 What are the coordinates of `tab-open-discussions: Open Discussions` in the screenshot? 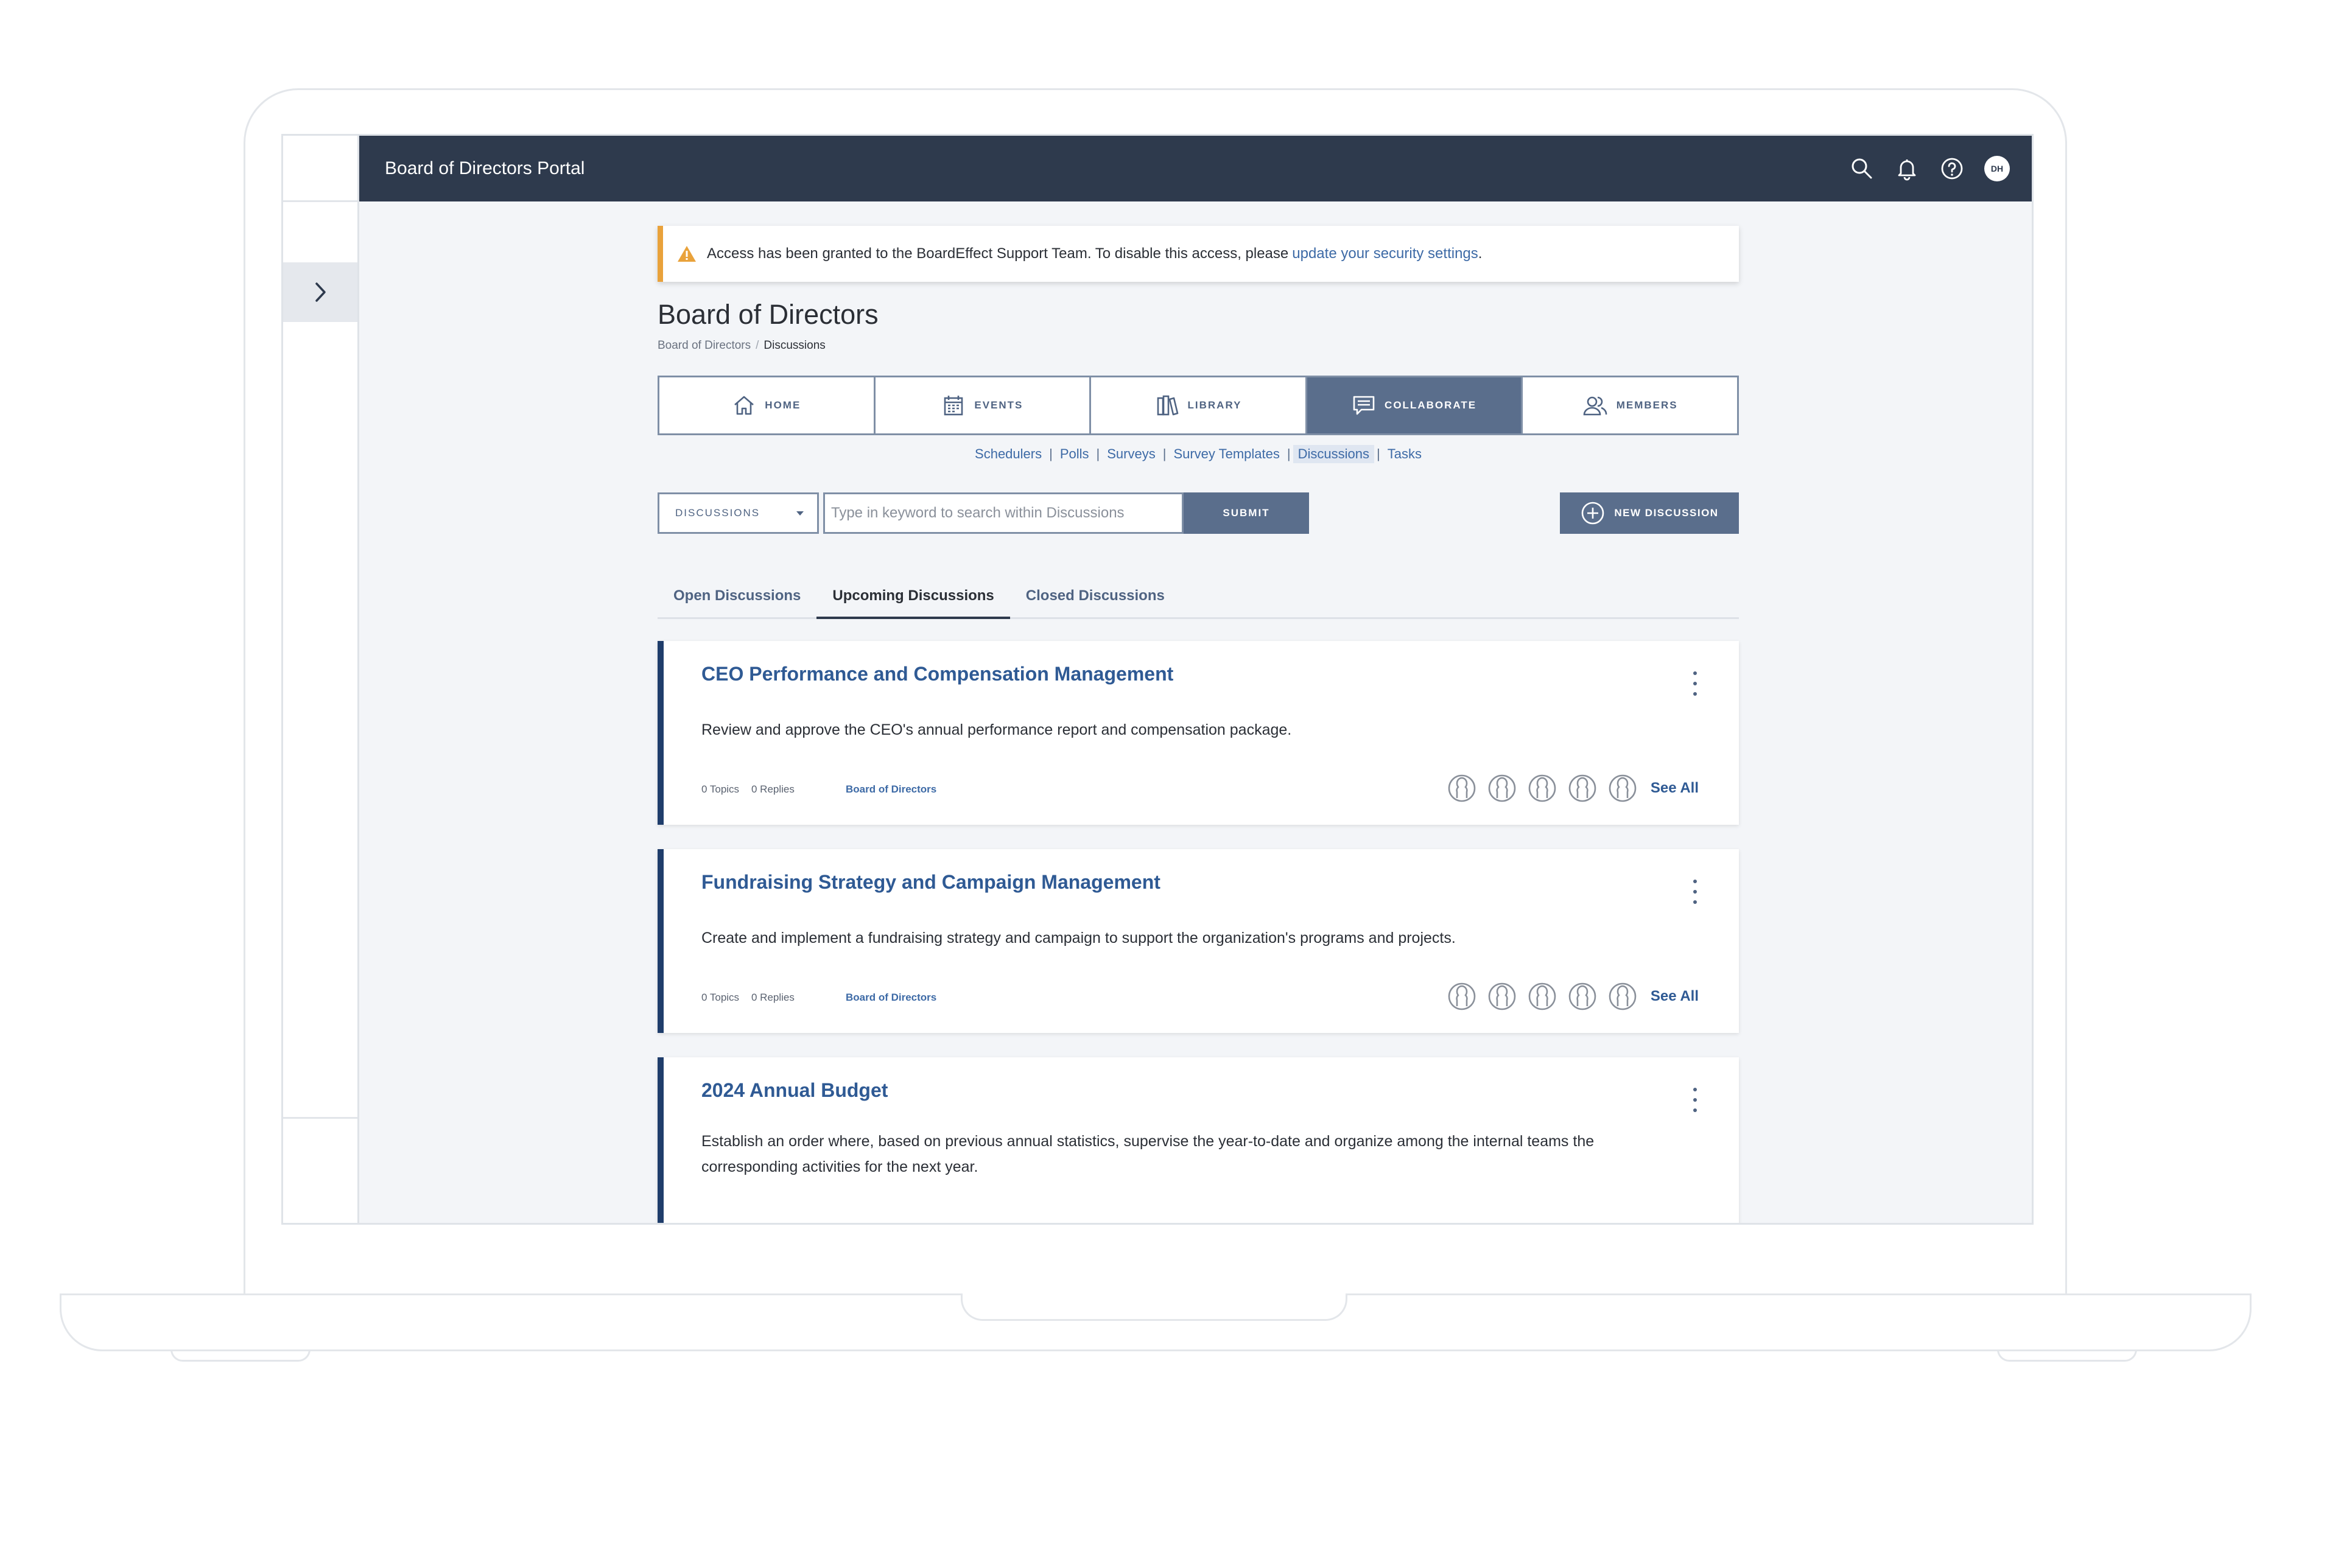 It's located at (745, 603).